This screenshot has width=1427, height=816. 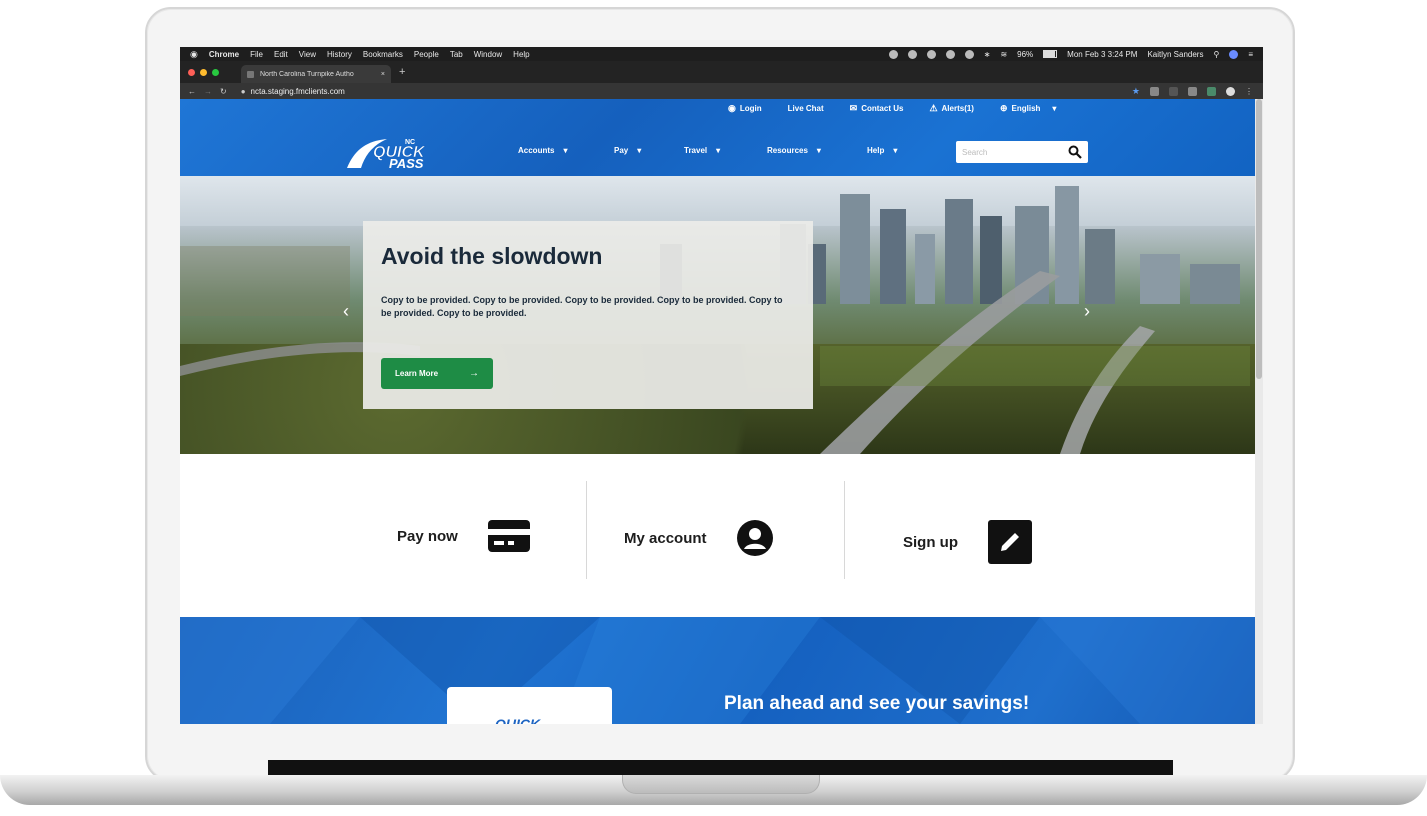 I want to click on carousel-next-icon: ›, so click(x=1087, y=311).